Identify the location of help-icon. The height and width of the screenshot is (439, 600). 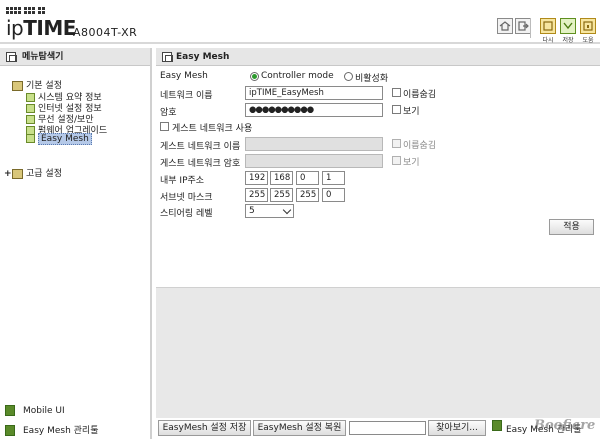
(588, 26).